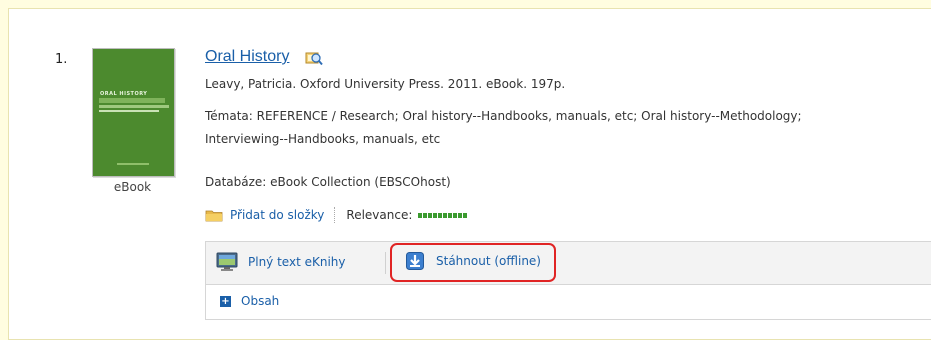  Describe the element at coordinates (328, 182) in the screenshot. I see `database-line: Databáze: eBook Collection (EBSCOhost)` at that location.